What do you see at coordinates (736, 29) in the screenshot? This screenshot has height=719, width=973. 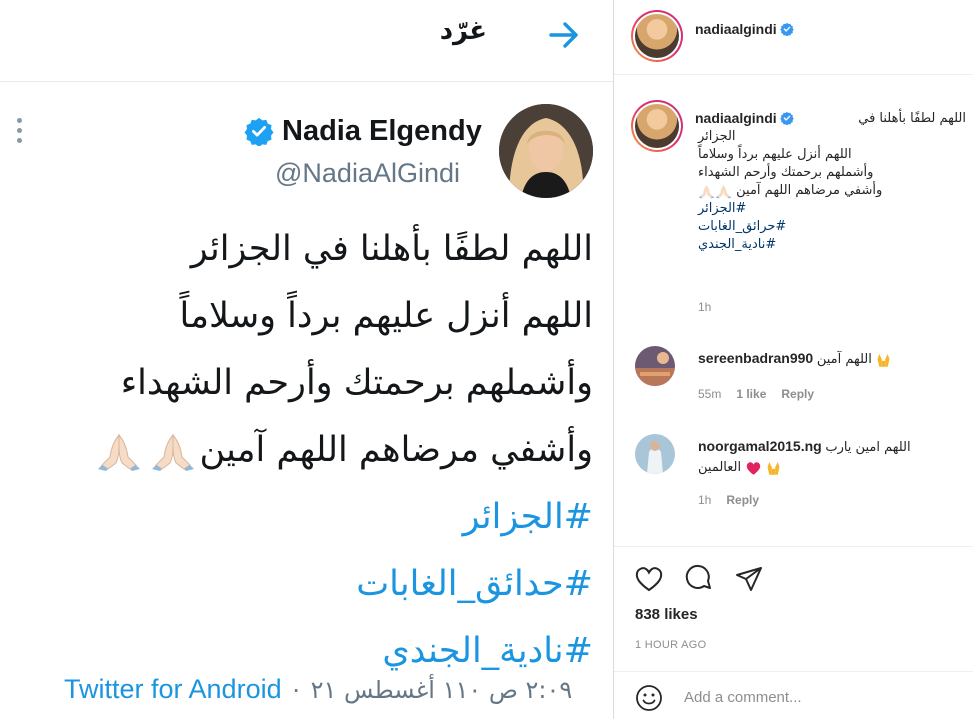 I see `header-username: nadiaalgindi` at bounding box center [736, 29].